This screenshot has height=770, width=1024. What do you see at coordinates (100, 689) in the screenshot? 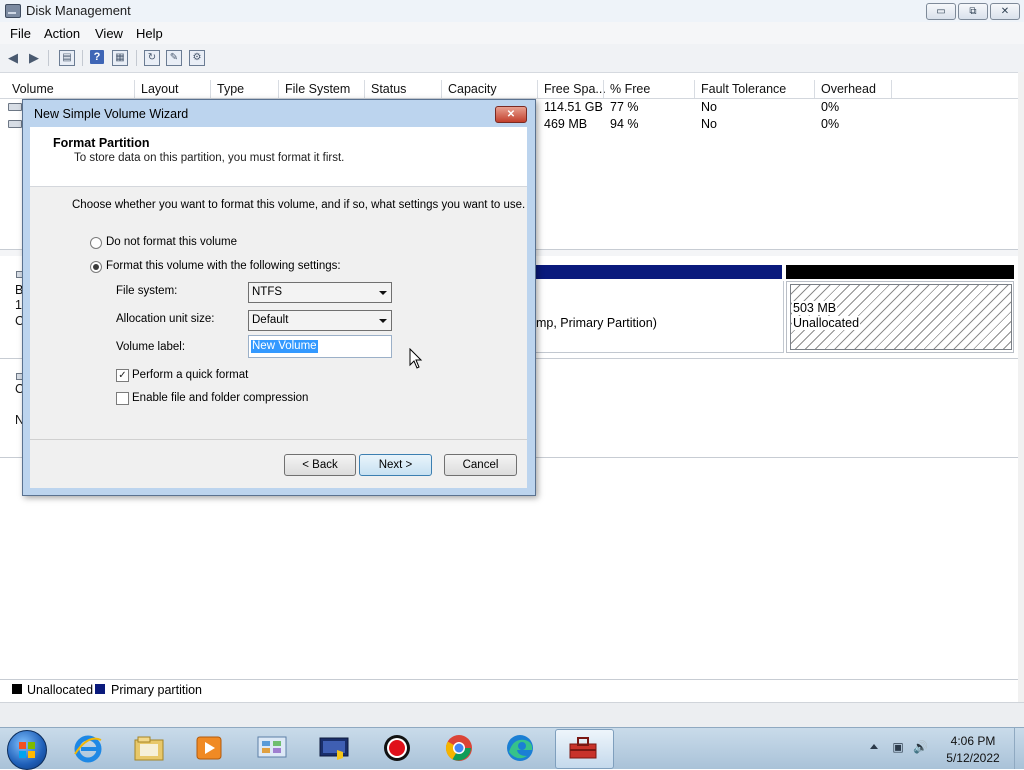
I see `primary-partition-swatch` at bounding box center [100, 689].